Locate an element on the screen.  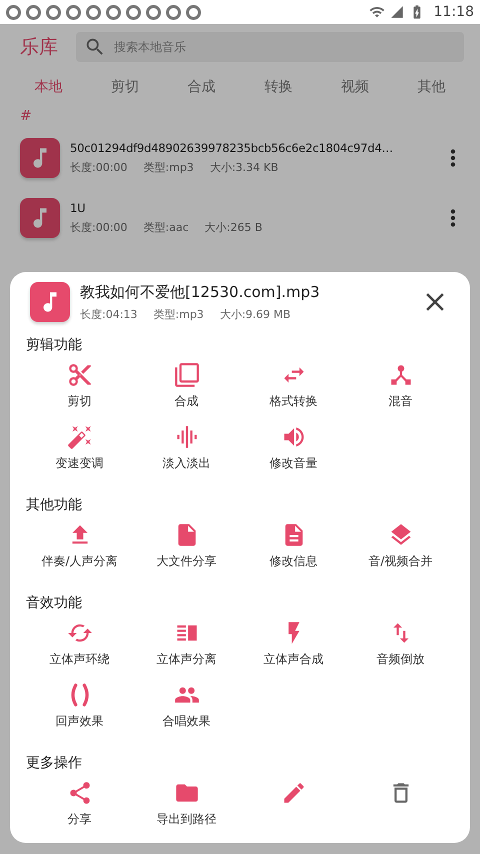
section-heading: 音效功能 is located at coordinates (54, 603).